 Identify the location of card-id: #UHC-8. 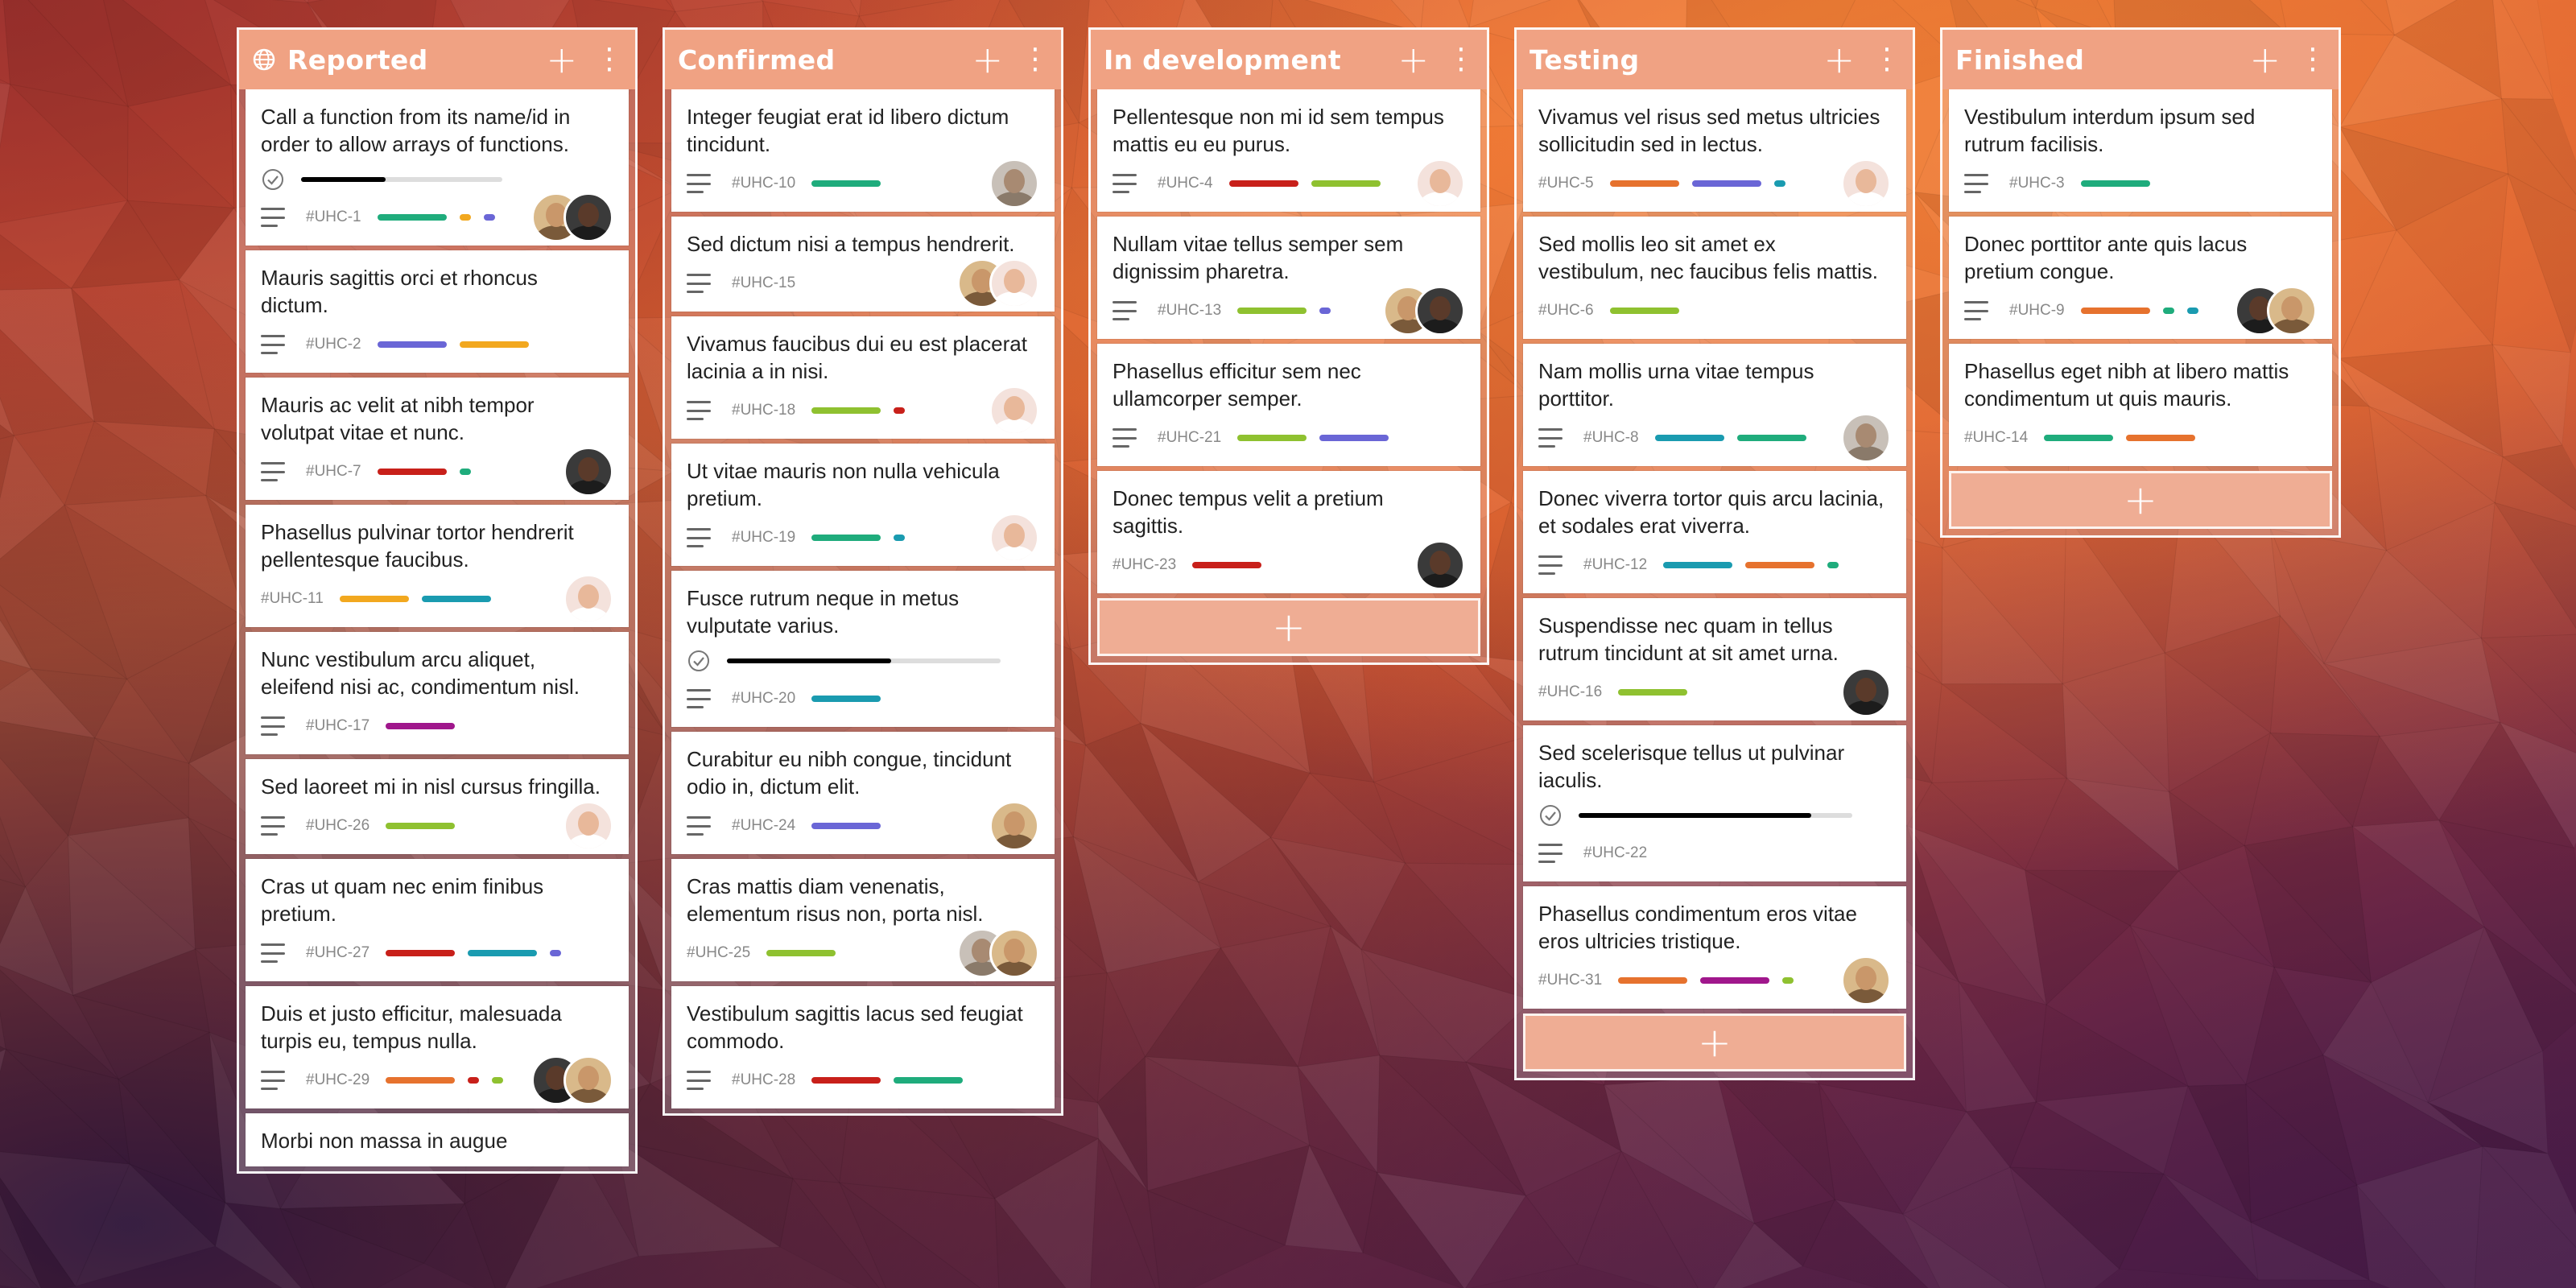
(1611, 437).